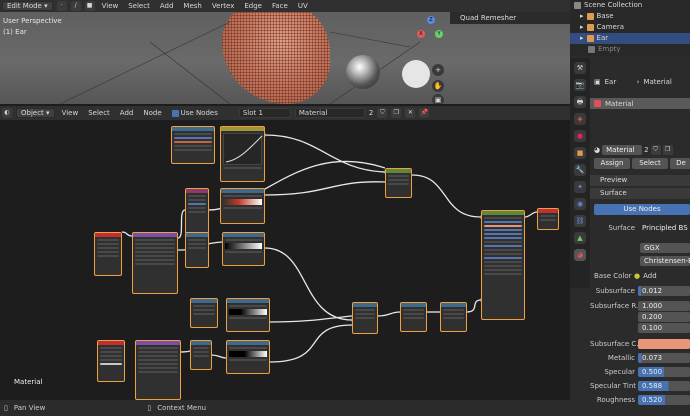 The height and width of the screenshot is (416, 690). Describe the element at coordinates (111, 361) in the screenshot. I see `node-image-texture-b` at that location.